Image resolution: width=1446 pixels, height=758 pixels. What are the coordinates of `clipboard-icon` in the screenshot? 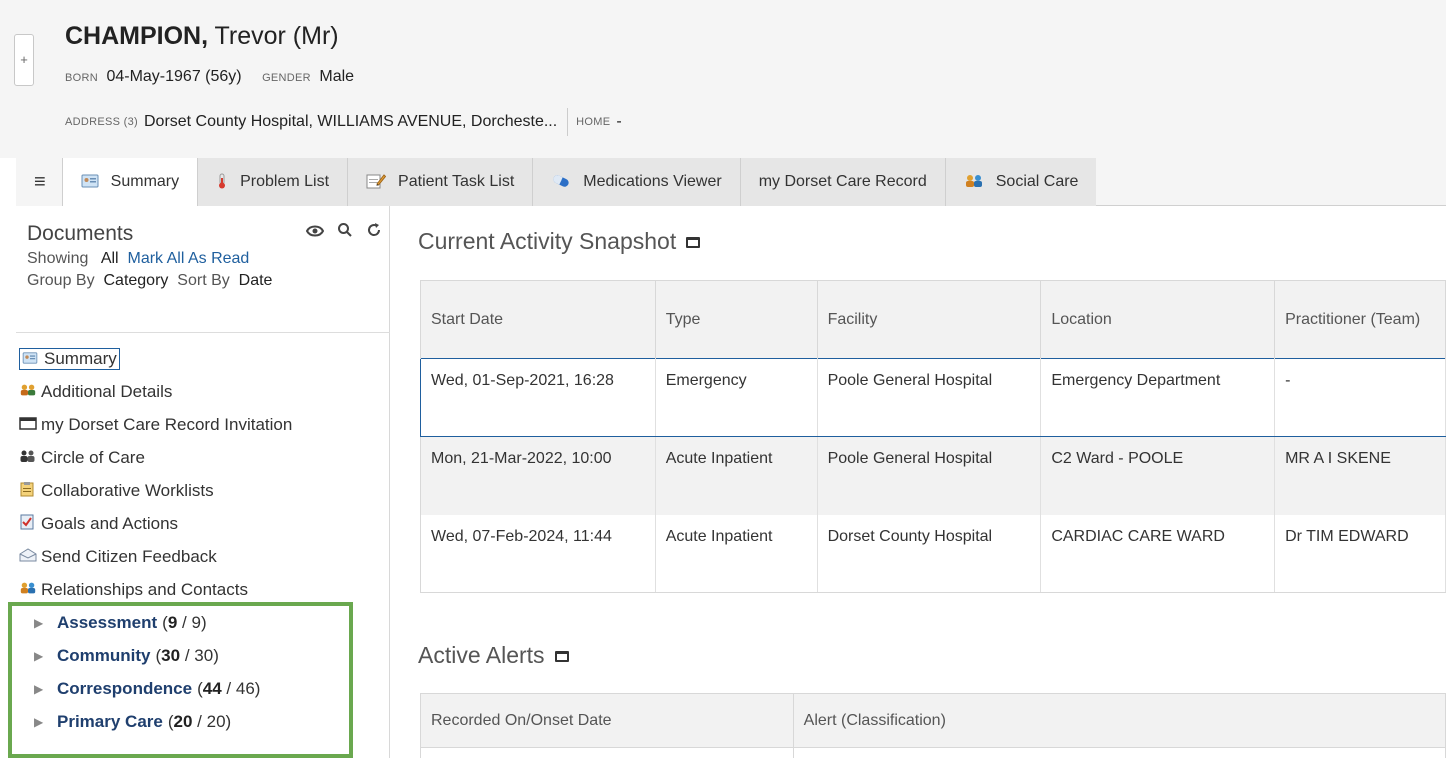 It's located at (30, 490).